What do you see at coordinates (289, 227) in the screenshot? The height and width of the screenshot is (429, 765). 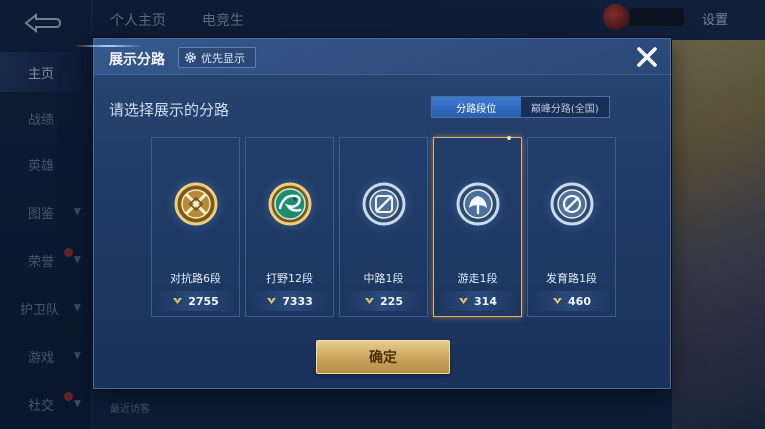 I see `route-card-jungle: 打野12段 7333` at bounding box center [289, 227].